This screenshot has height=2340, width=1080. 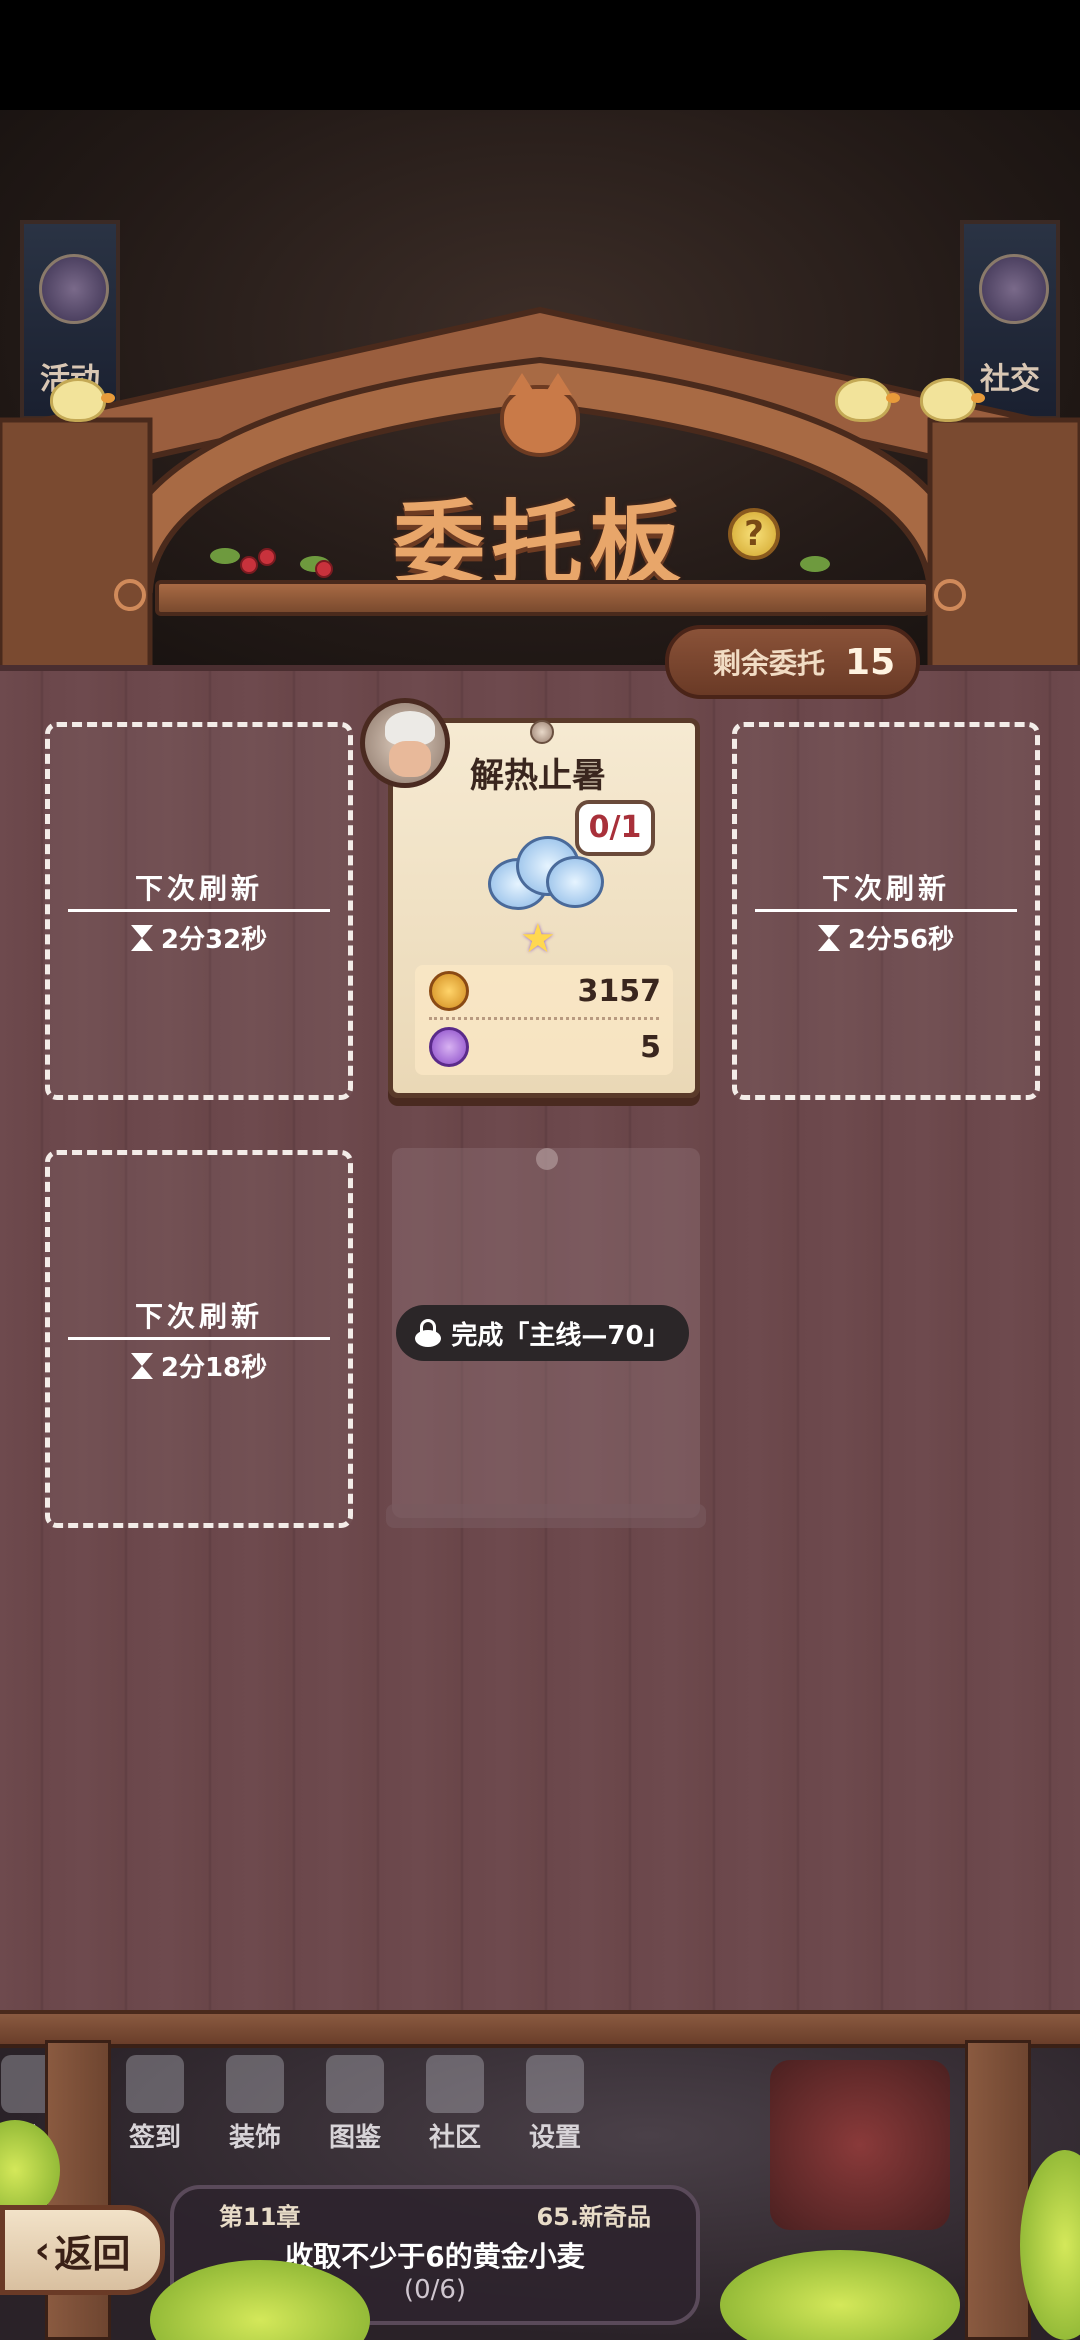 I want to click on produce-basket, so click(x=860, y=2145).